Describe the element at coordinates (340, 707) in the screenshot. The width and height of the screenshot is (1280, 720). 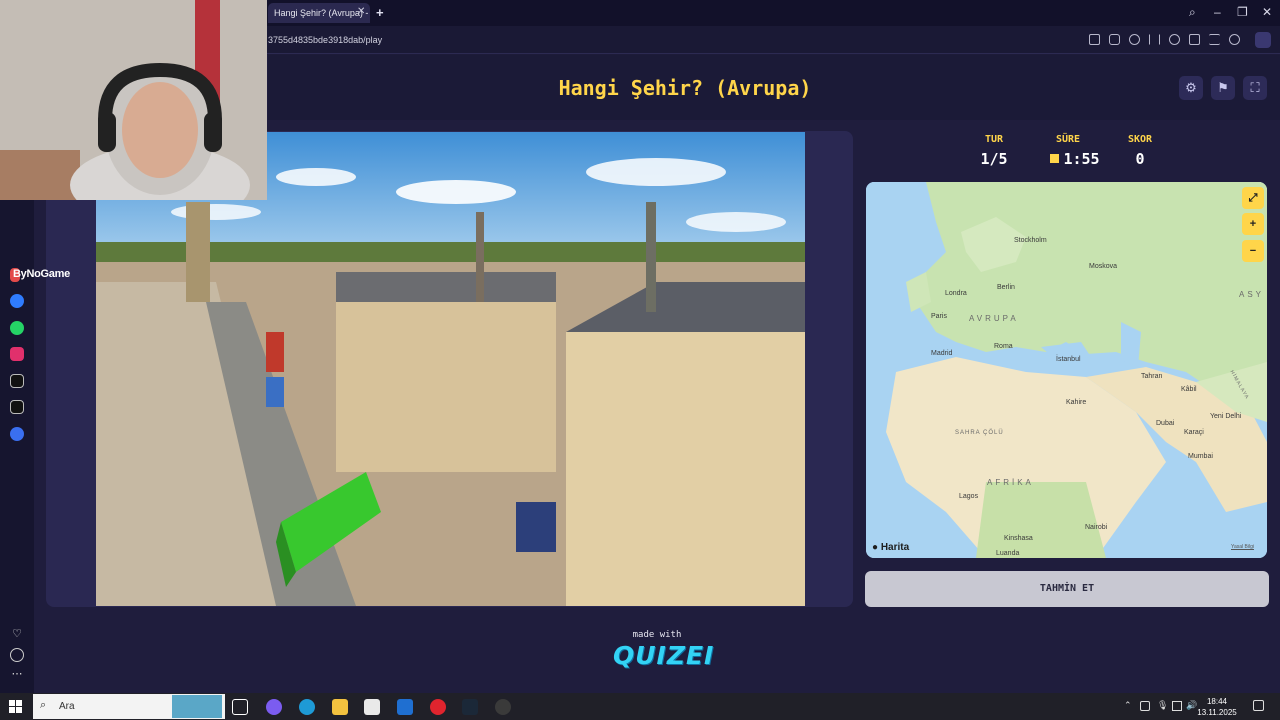
I see `file-explorer-icon` at that location.